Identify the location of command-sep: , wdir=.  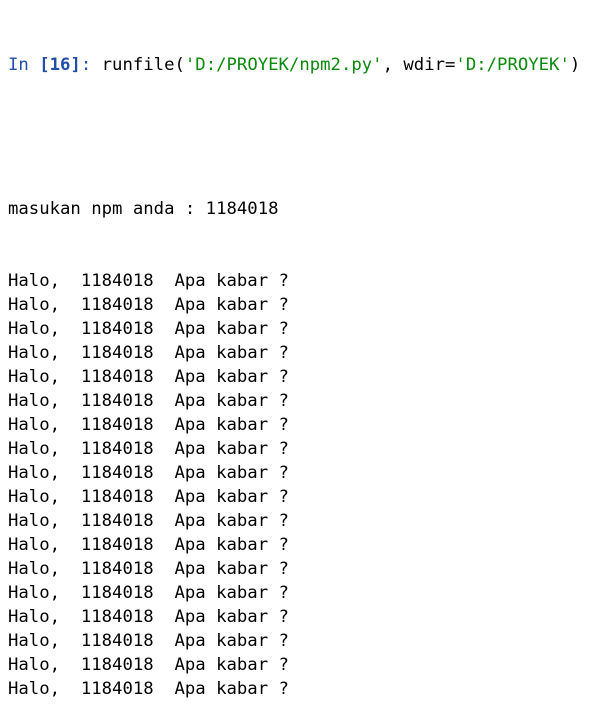
(419, 65).